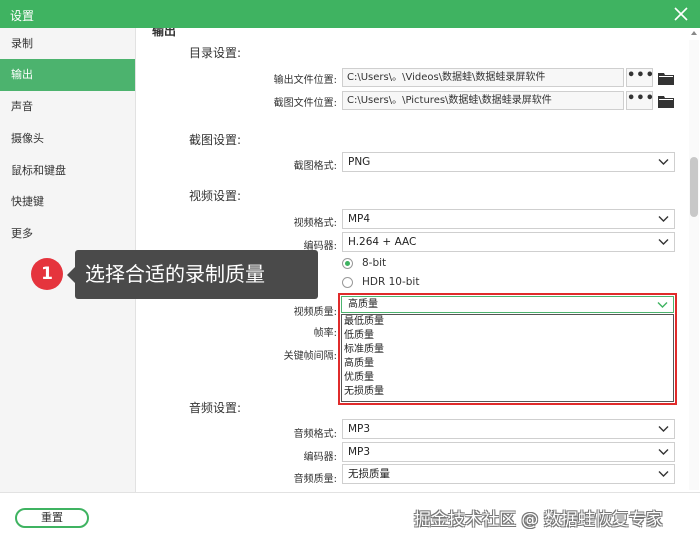  Describe the element at coordinates (391, 282) in the screenshot. I see `bit-depth-10-label: HDR 10-bit` at that location.